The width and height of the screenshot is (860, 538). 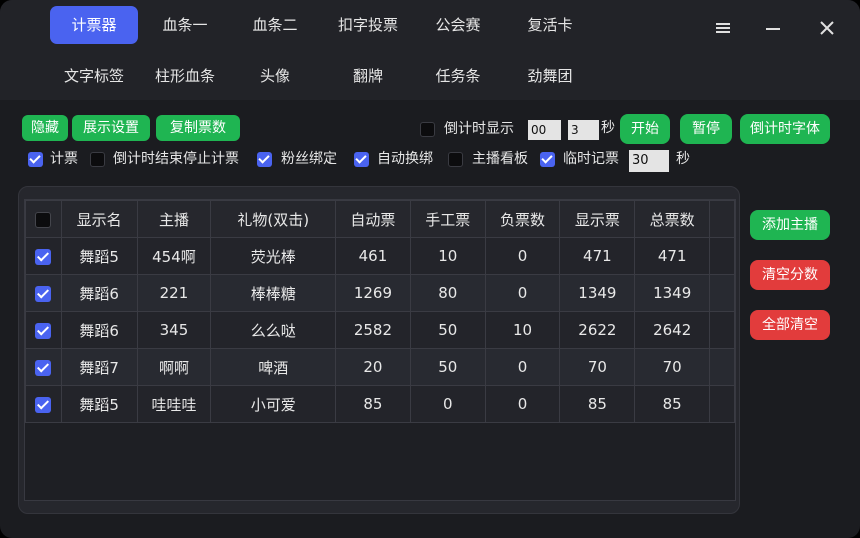 What do you see at coordinates (373, 404) in the screenshot?
I see `cell-auto-votes: 85` at bounding box center [373, 404].